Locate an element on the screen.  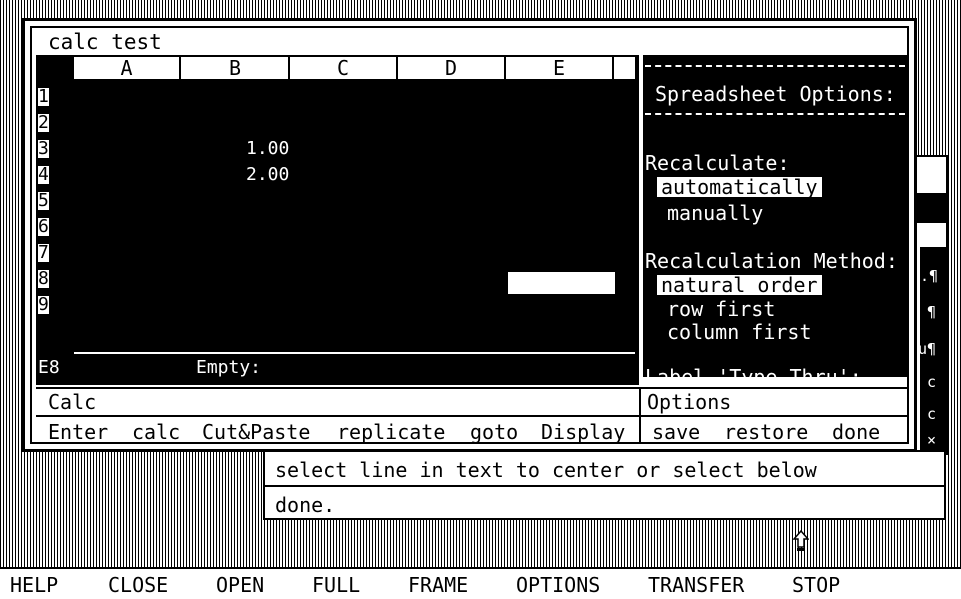
panel-vertical-divider is located at coordinates (640, 416).